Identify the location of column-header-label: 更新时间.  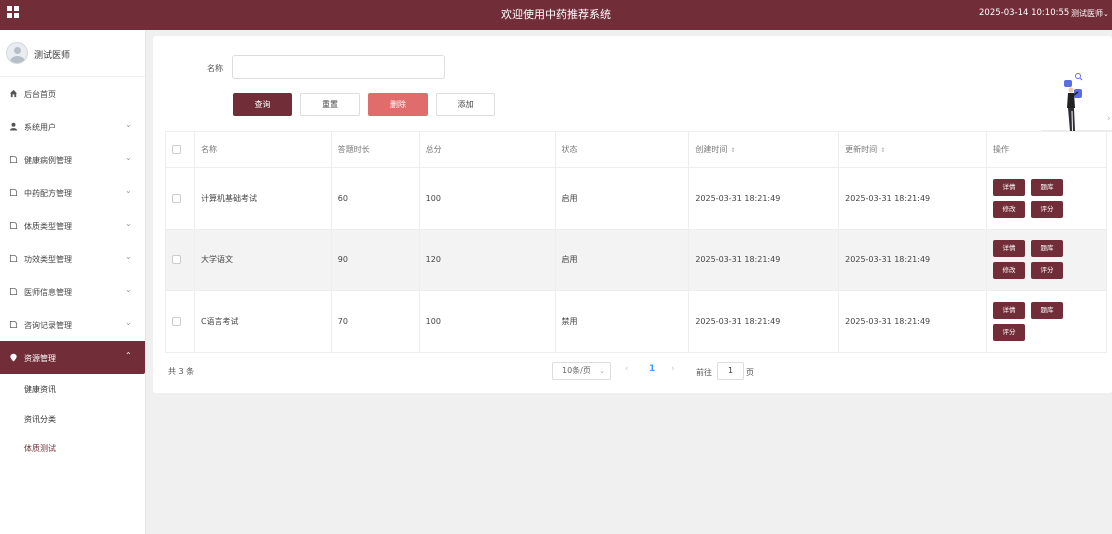
(861, 149).